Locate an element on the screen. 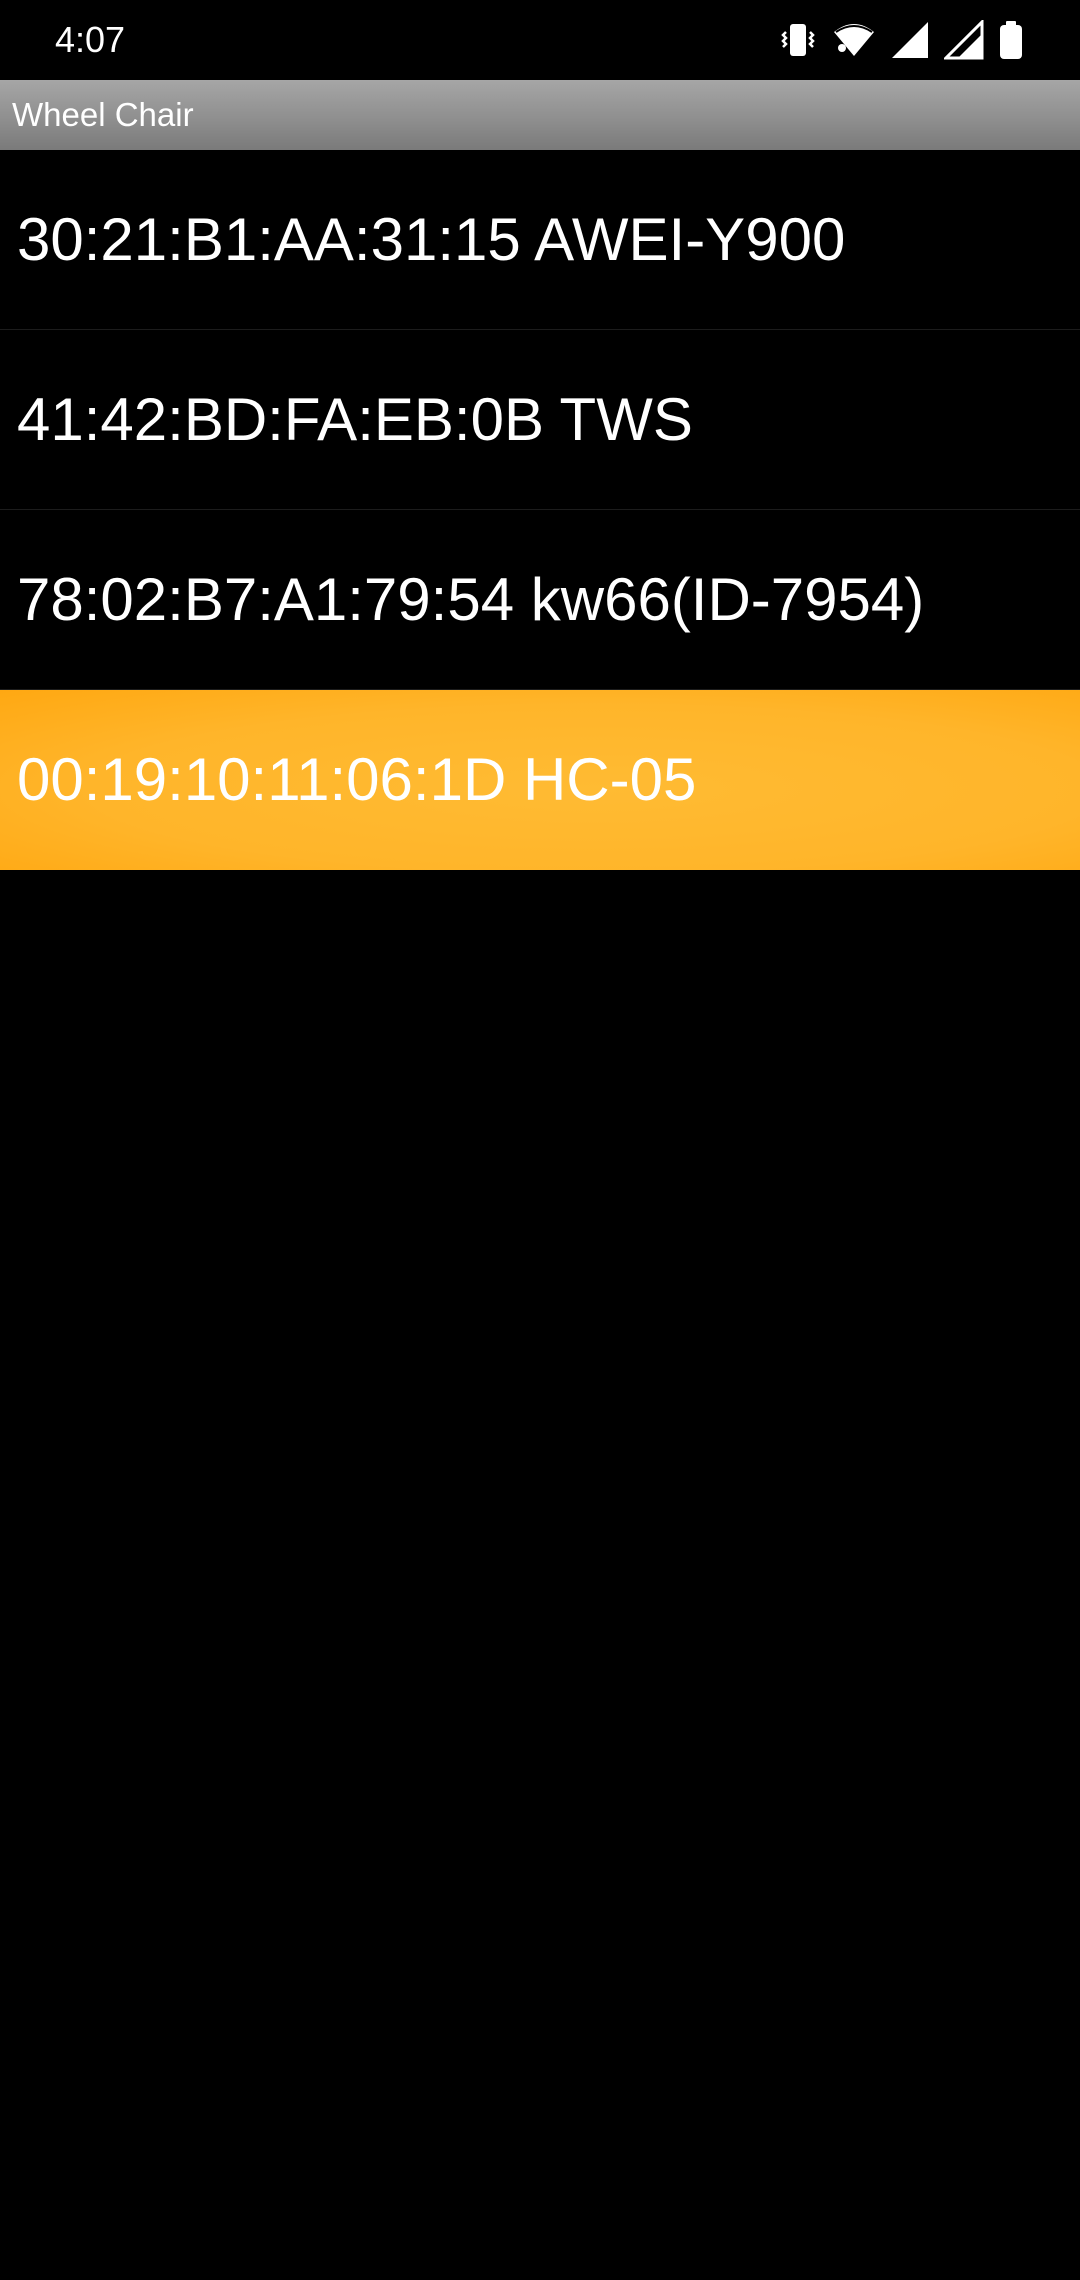  wifi-icon is located at coordinates (854, 40).